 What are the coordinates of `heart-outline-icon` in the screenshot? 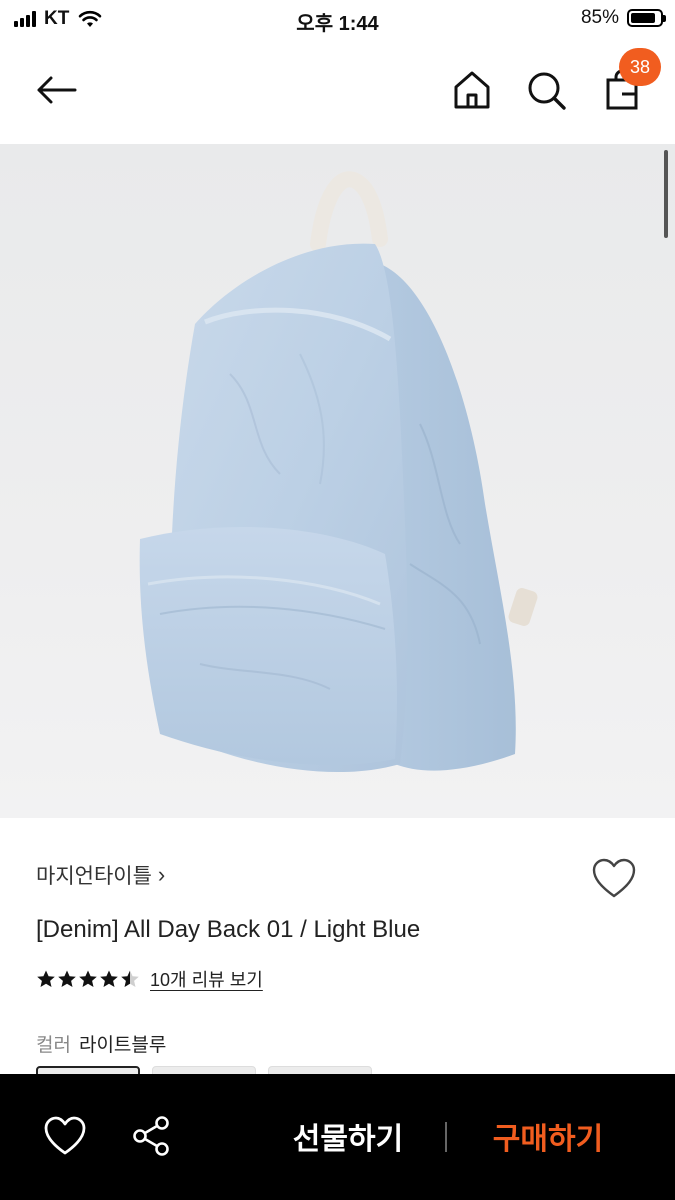 It's located at (614, 878).